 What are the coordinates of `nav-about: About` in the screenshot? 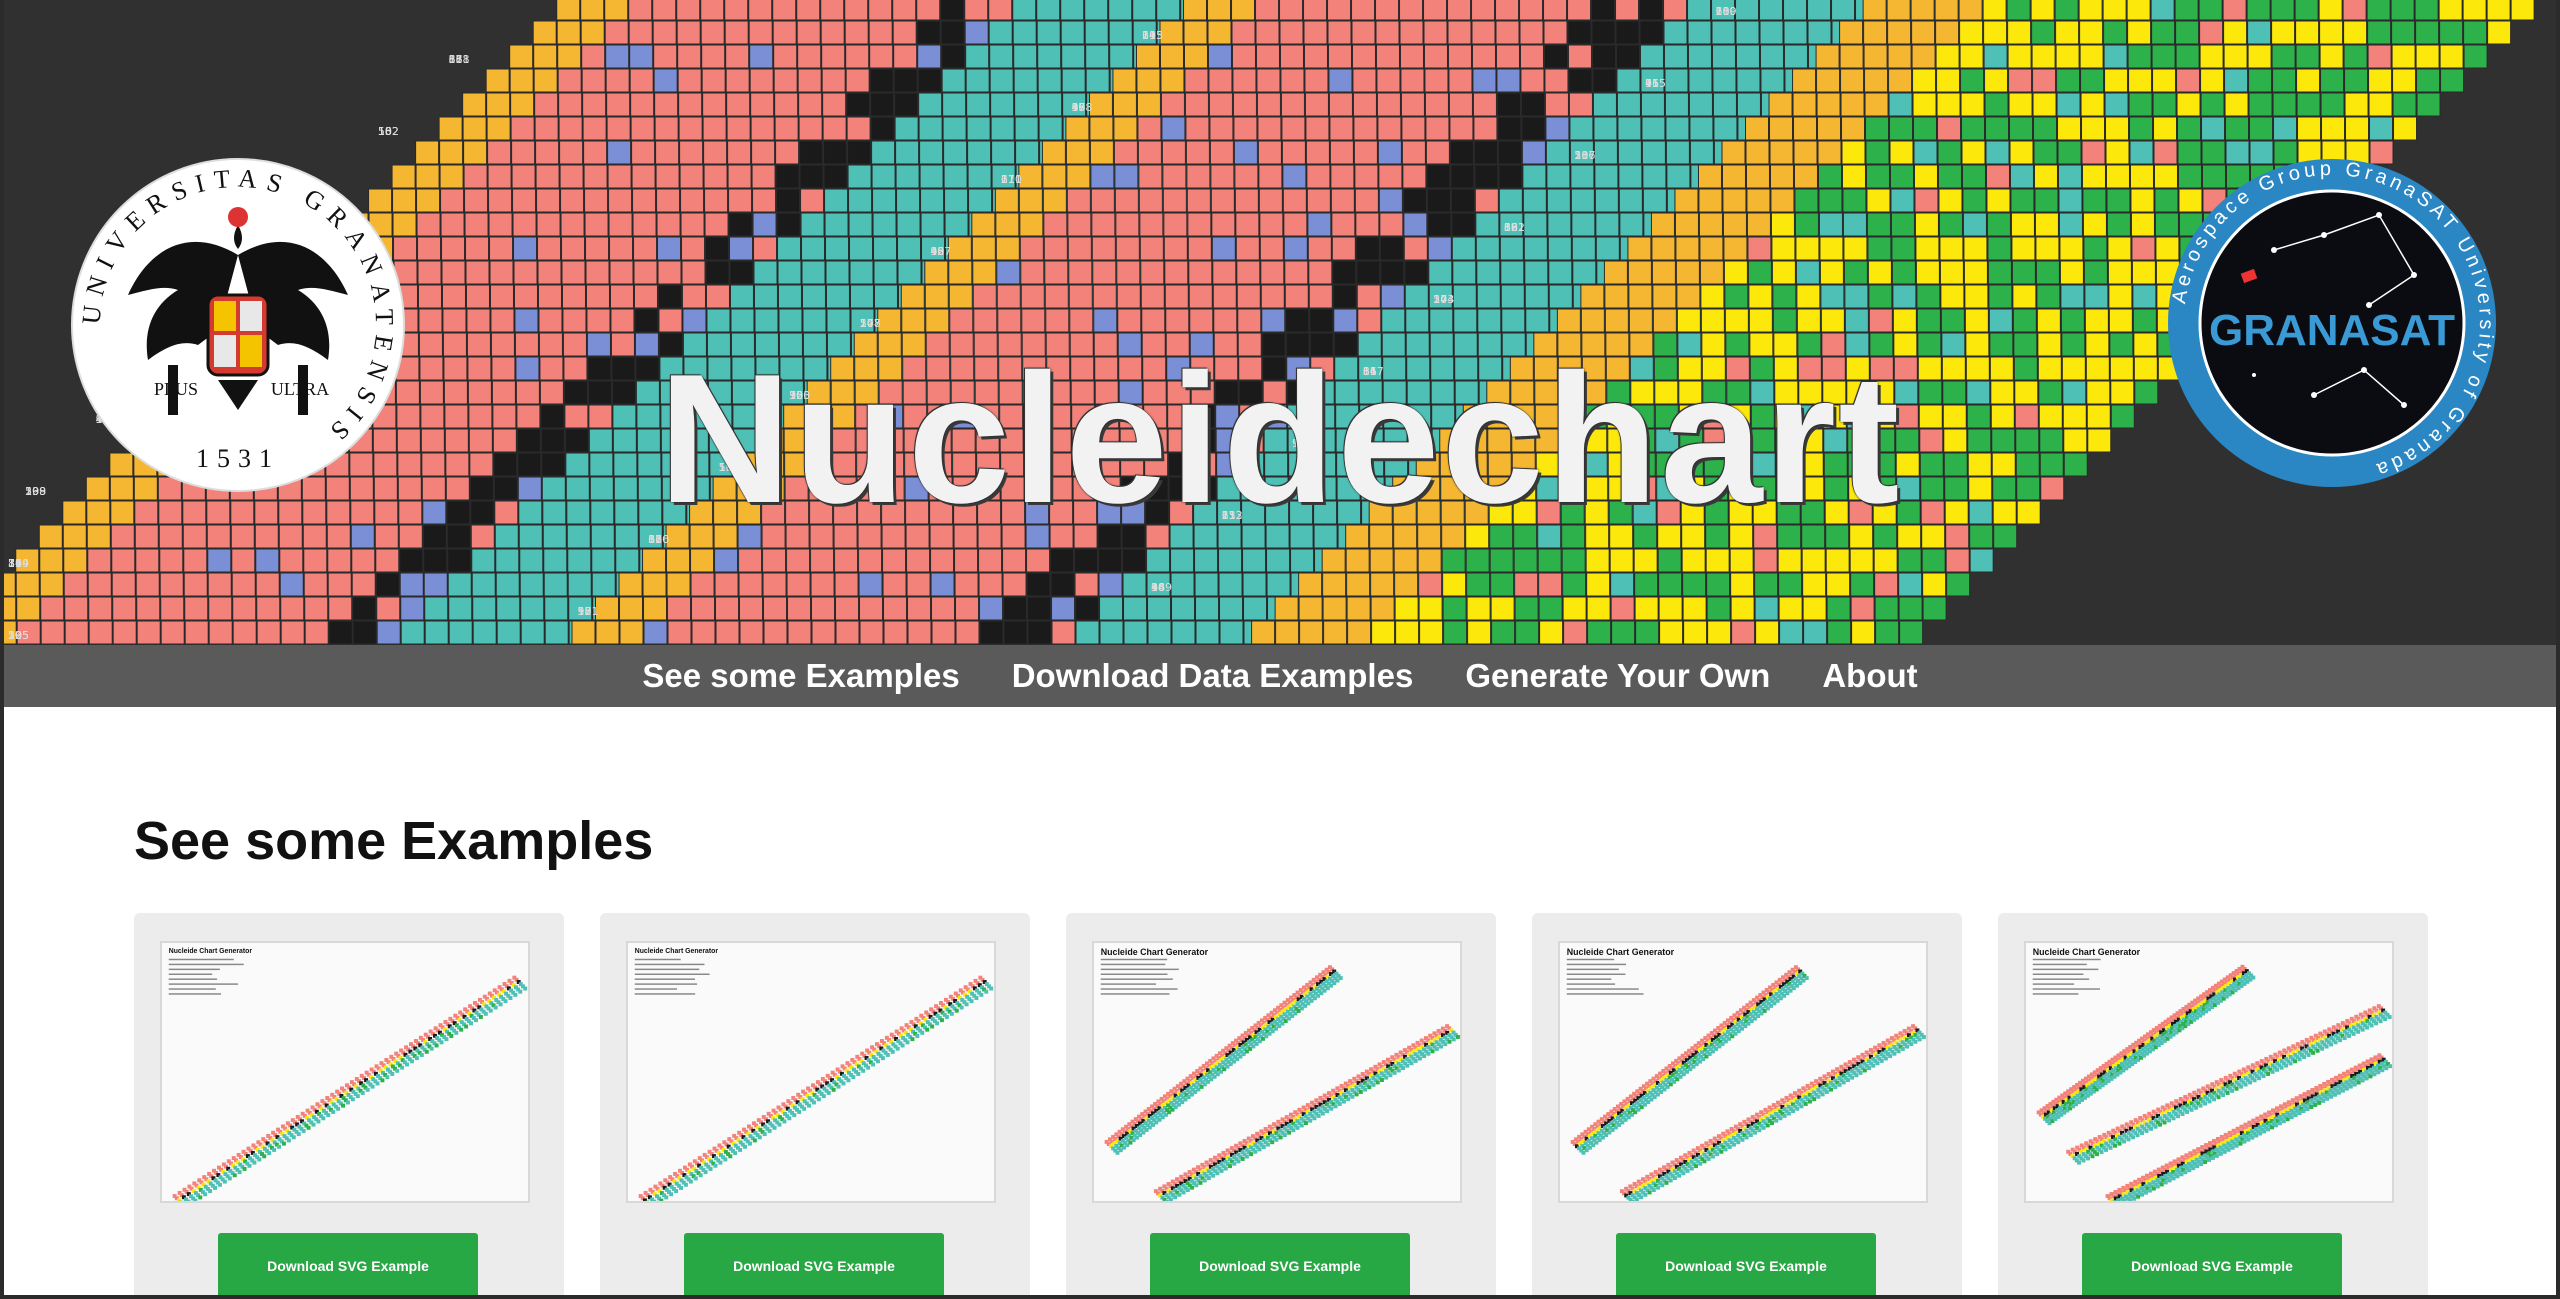 It's located at (1869, 676).